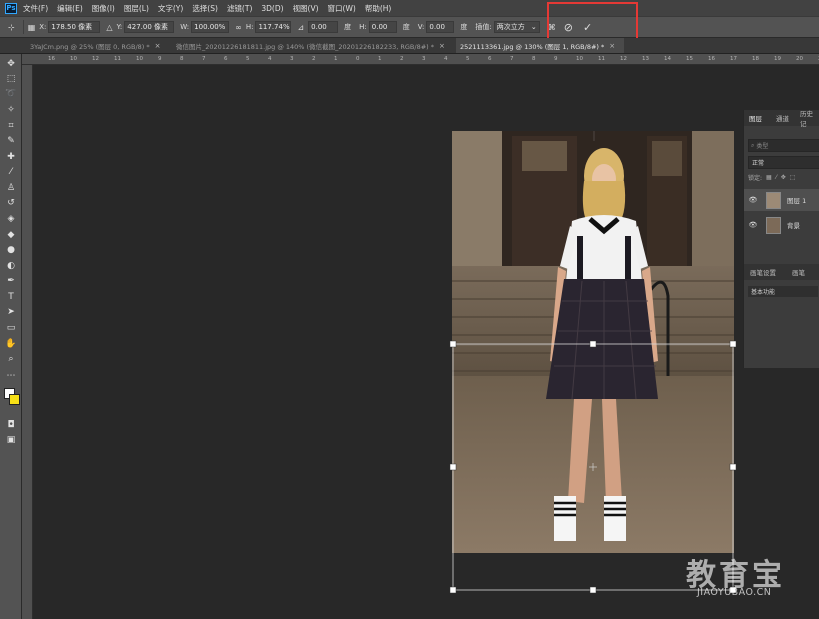 The image size is (819, 619). I want to click on menu-type: 文字(Y), so click(170, 8).